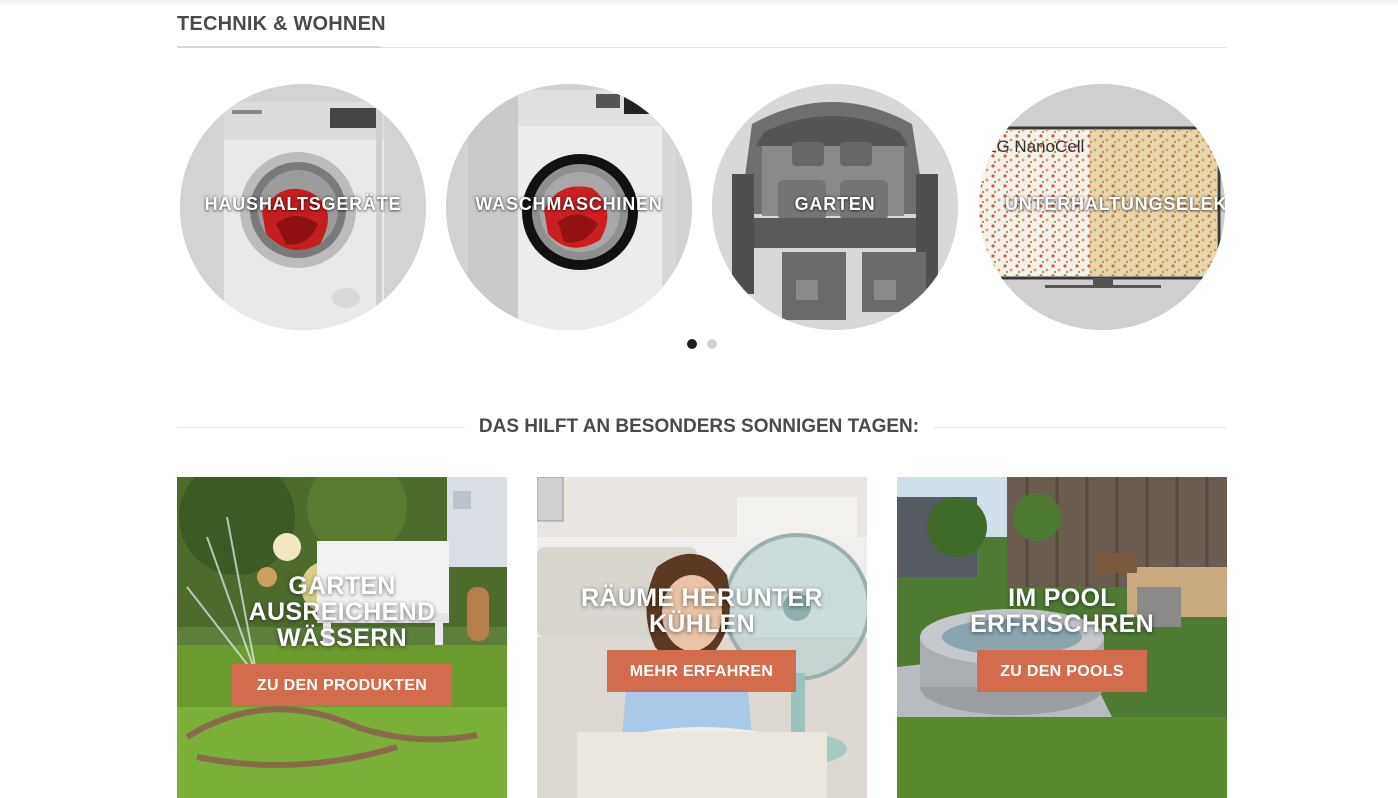 The image size is (1398, 798). Describe the element at coordinates (1115, 204) in the screenshot. I see `category-label: UNTERHALTUNGSELEKT` at that location.